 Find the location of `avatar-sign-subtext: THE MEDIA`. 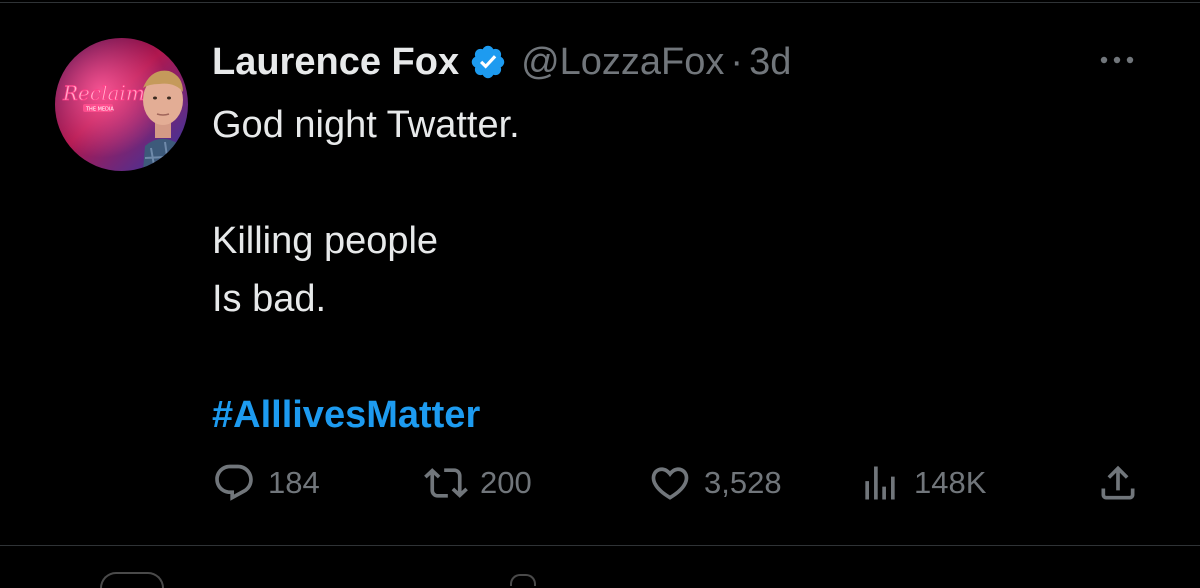

avatar-sign-subtext: THE MEDIA is located at coordinates (99, 110).